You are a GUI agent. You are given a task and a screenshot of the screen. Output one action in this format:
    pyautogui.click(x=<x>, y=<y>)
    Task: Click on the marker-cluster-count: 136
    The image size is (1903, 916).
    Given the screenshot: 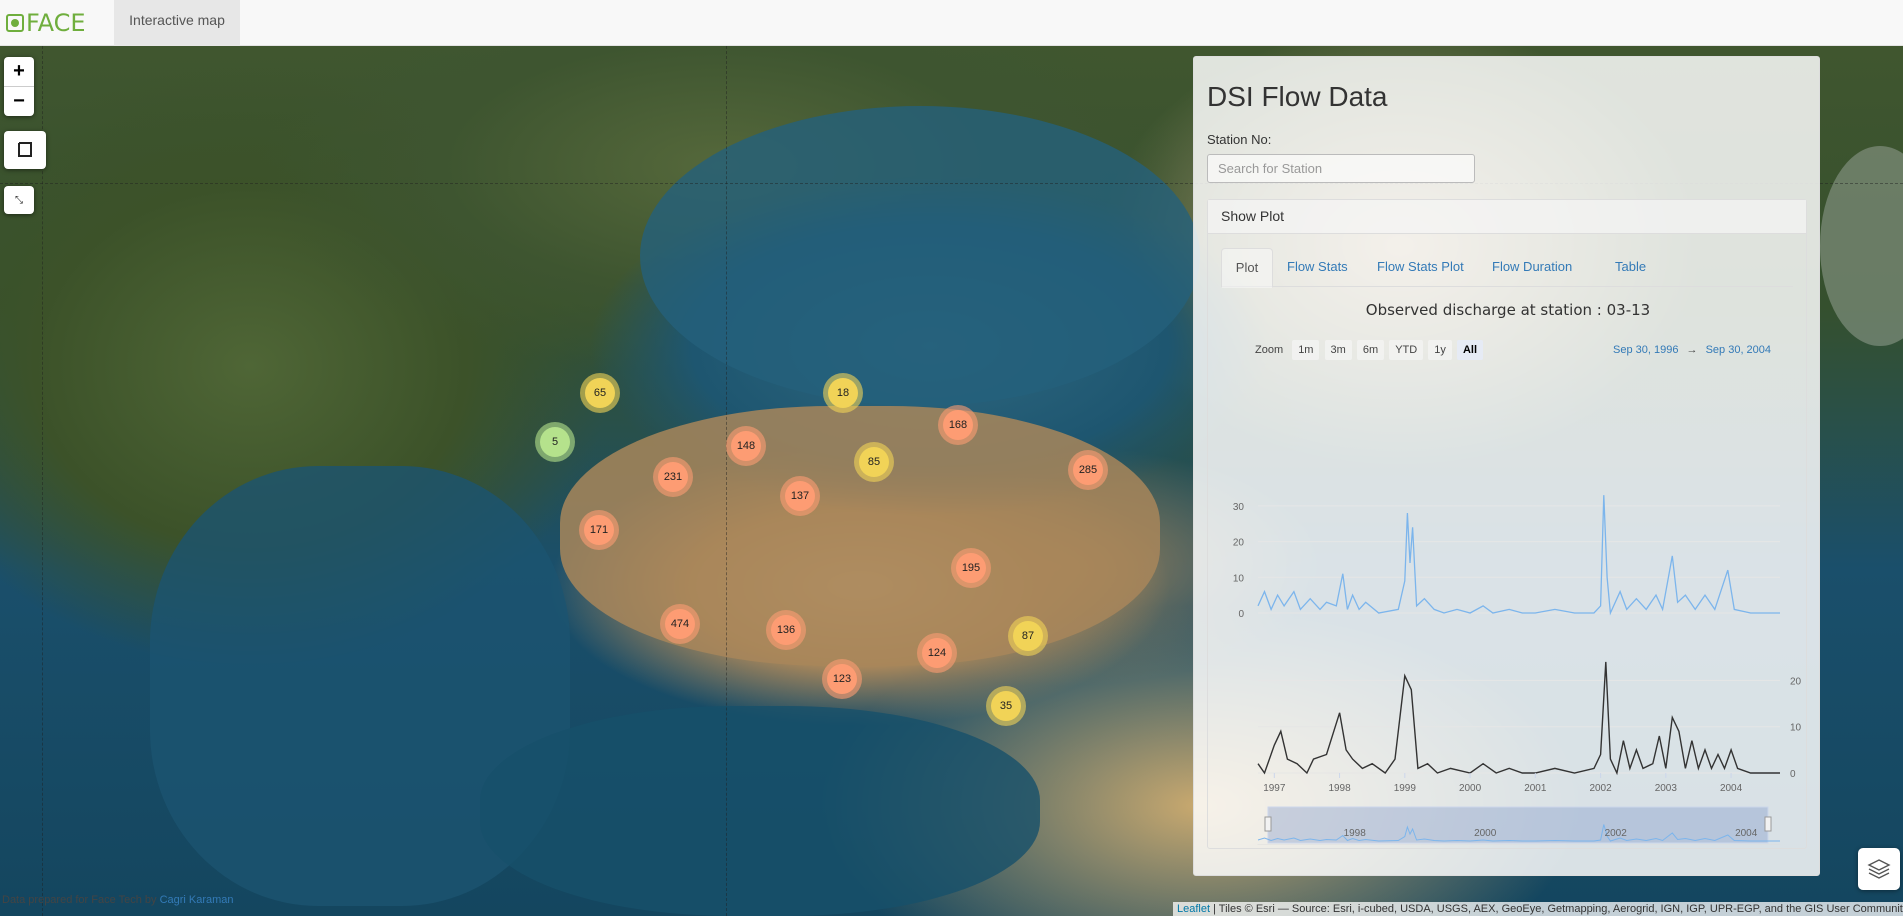 What is the action you would take?
    pyautogui.click(x=786, y=630)
    